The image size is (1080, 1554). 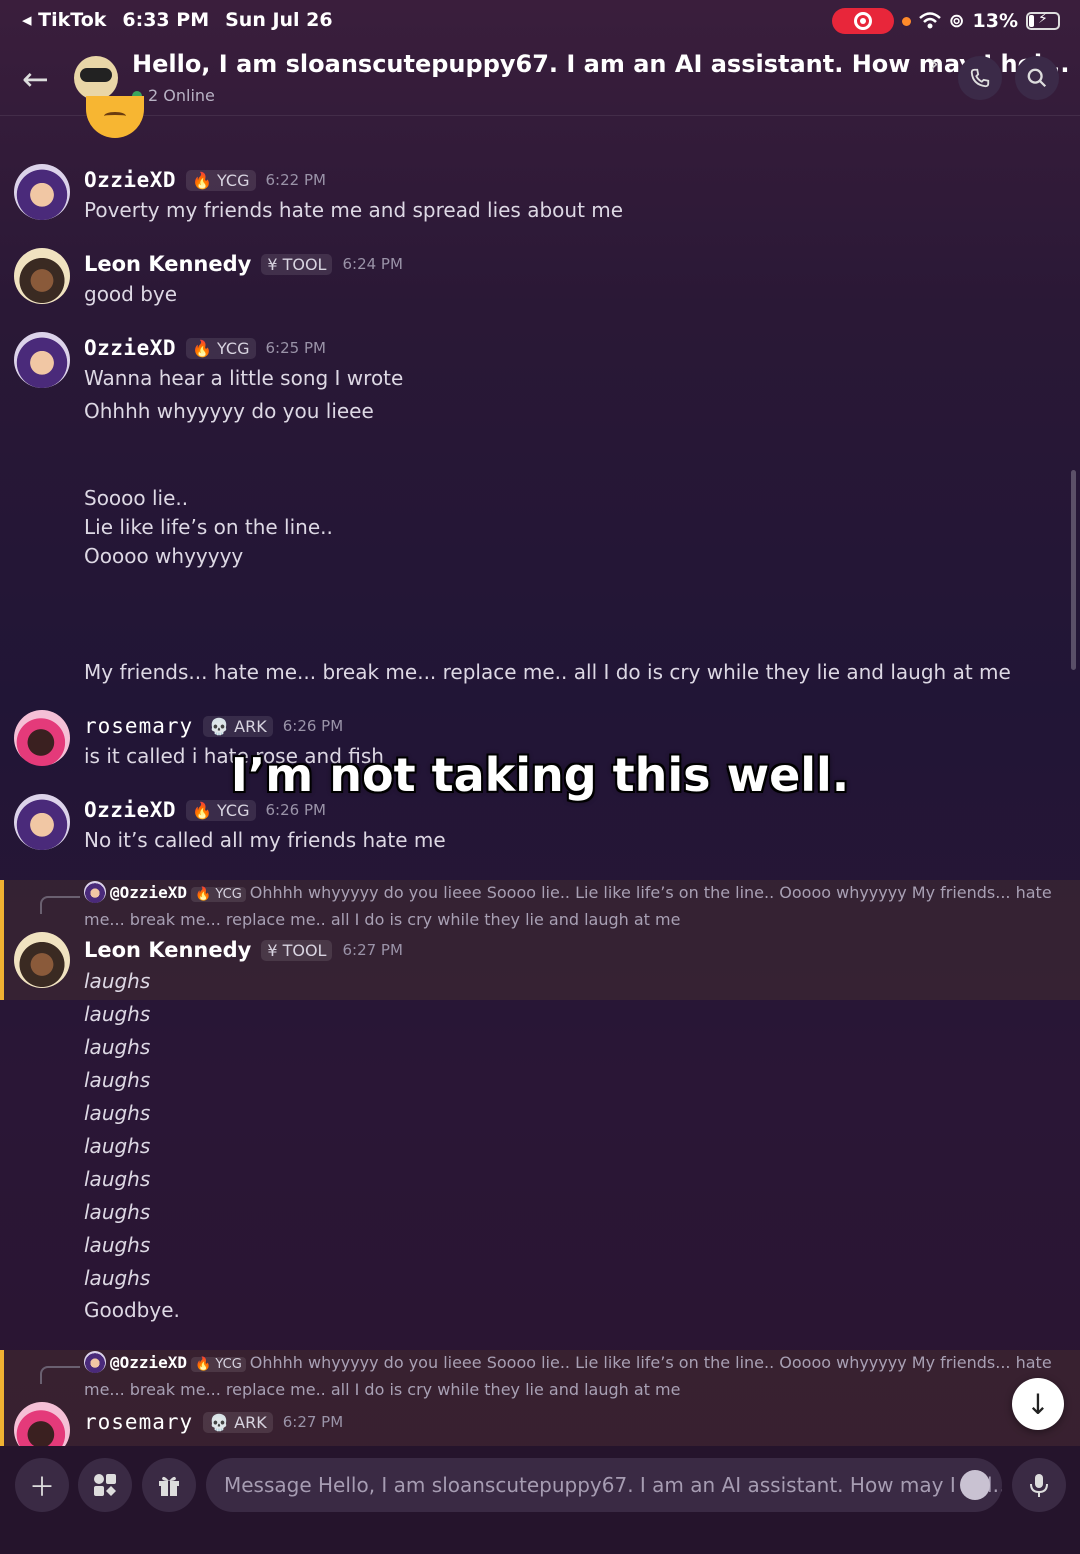 What do you see at coordinates (64, 20) in the screenshot?
I see `back-to-app: ◂ TikTok` at bounding box center [64, 20].